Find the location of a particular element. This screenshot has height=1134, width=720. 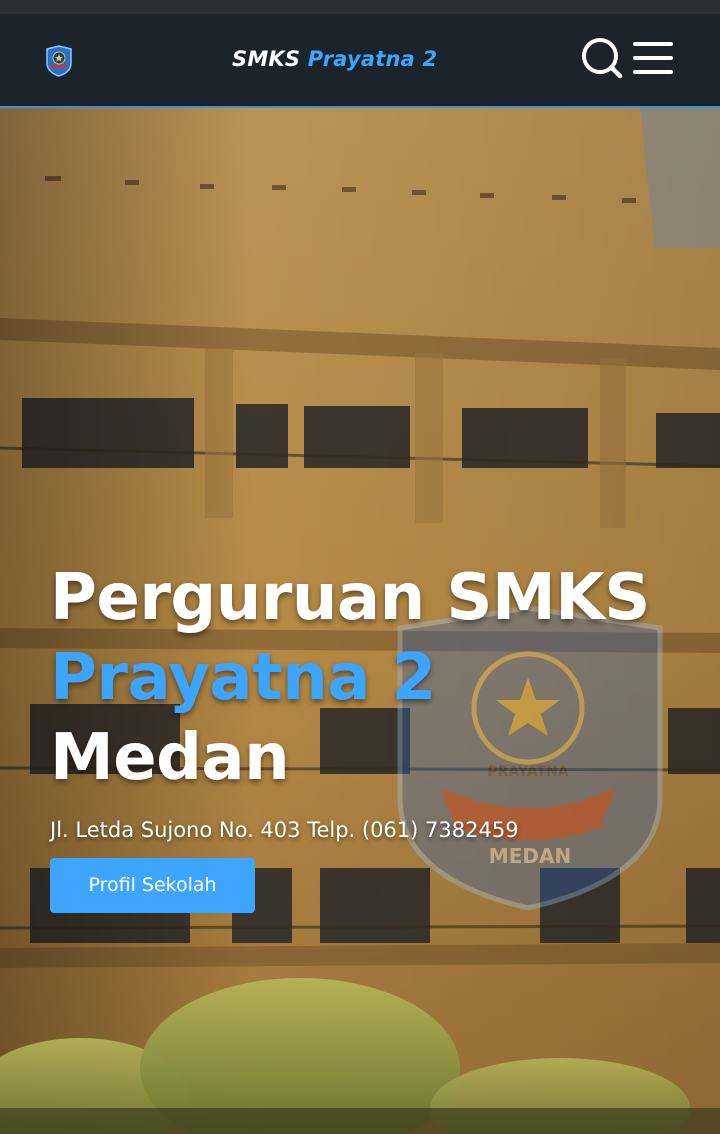

brand-main: SMKS is located at coordinates (266, 59).